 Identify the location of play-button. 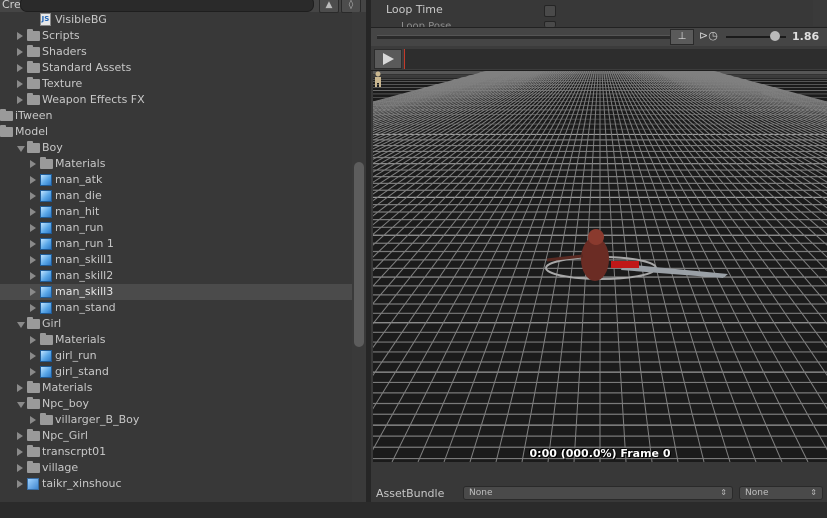
(388, 59).